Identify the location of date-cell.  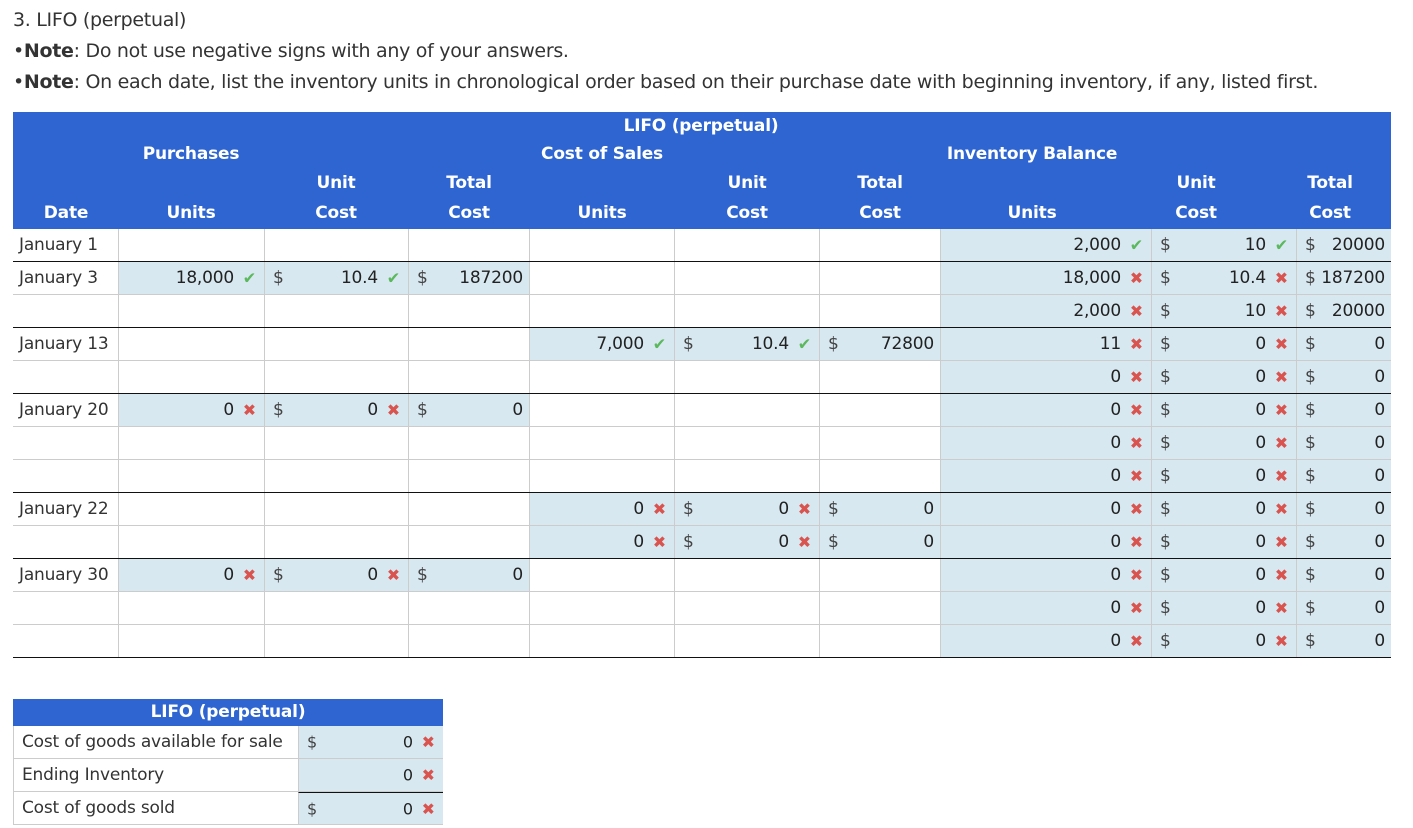
(65, 377).